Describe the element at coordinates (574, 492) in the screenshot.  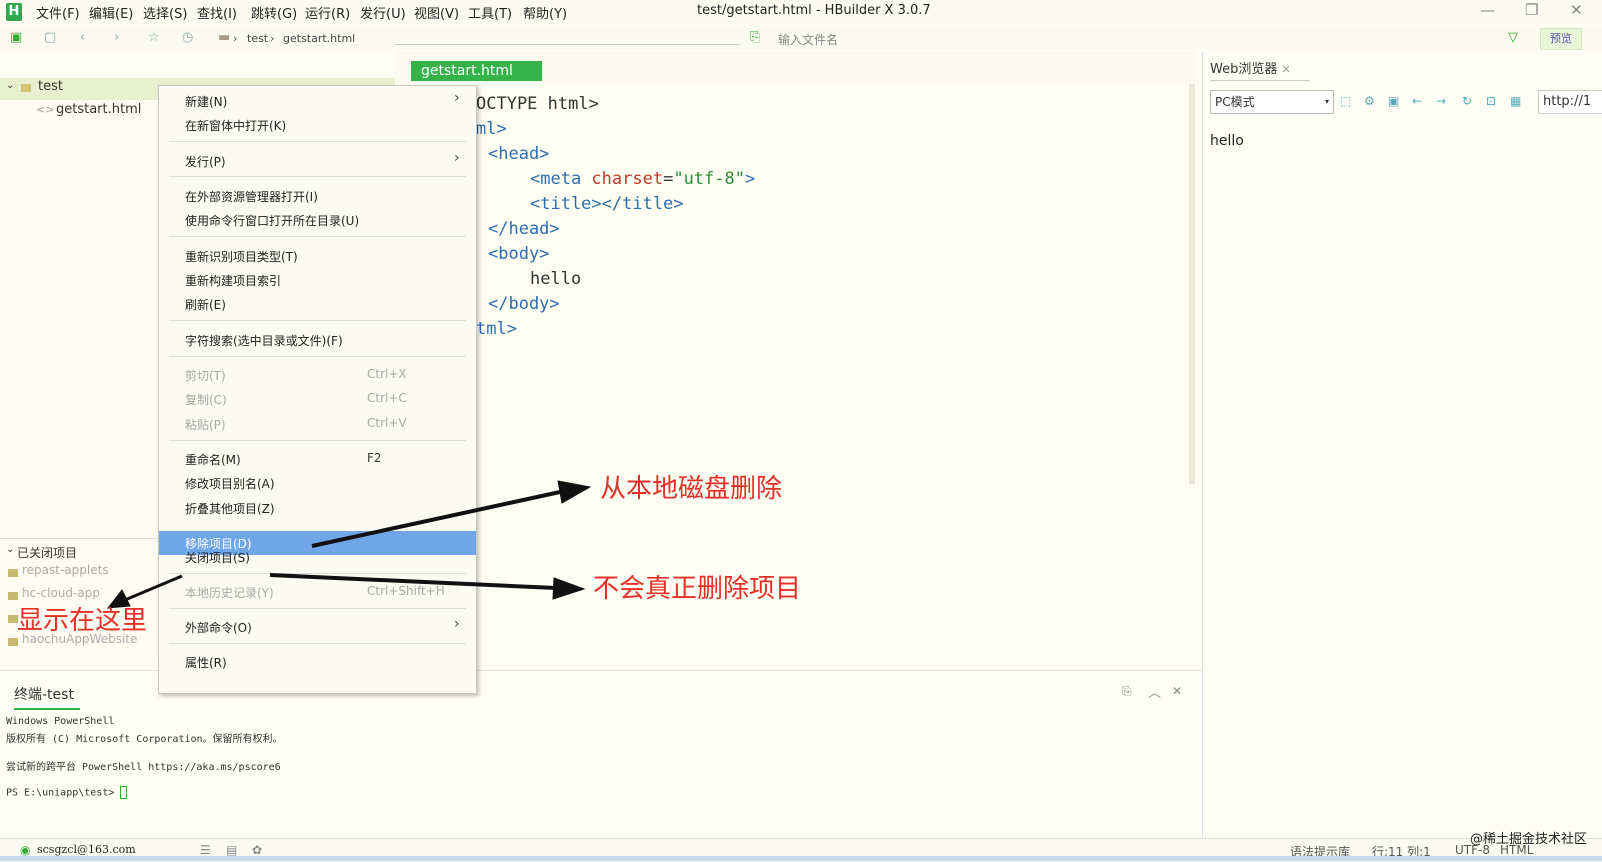
I see `arrow-head-delete-disk` at that location.